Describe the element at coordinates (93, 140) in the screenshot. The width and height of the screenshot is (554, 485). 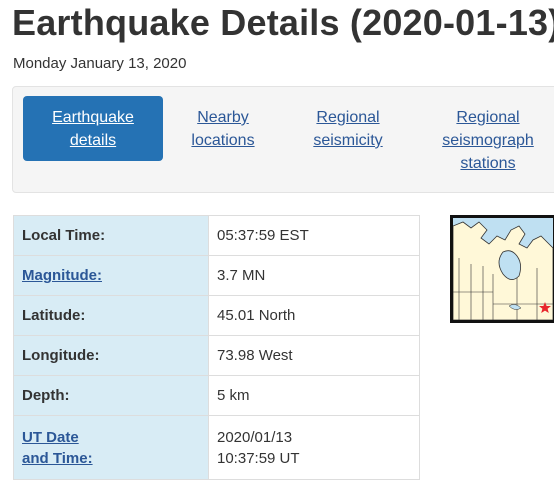
I see `tab-label-line: details` at that location.